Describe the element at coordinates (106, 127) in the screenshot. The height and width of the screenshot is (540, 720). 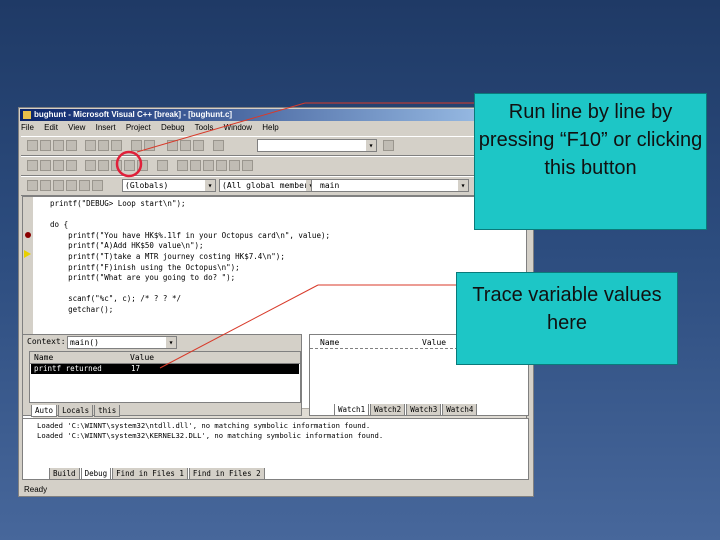
I see `menu-insert: Insert` at that location.